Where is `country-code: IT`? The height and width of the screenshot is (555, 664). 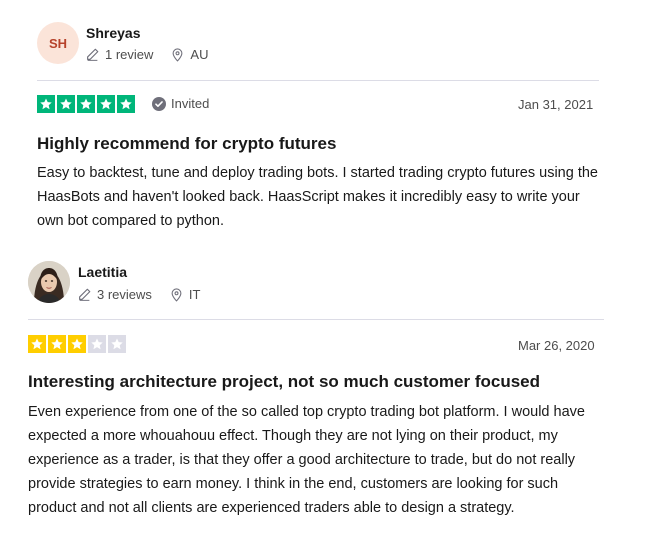
country-code: IT is located at coordinates (194, 294).